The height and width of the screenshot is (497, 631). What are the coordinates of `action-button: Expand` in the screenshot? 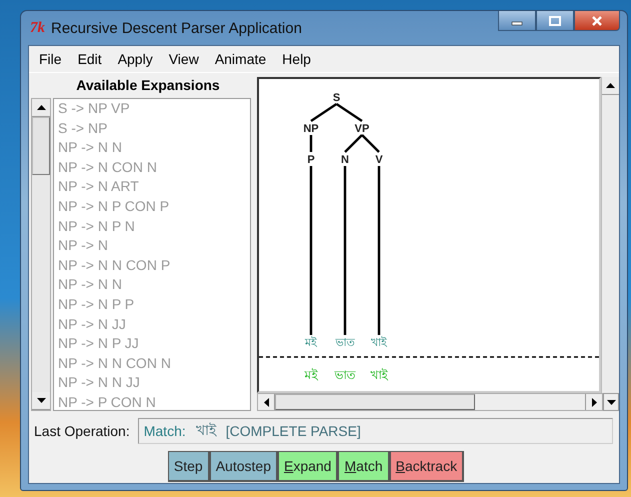 It's located at (308, 466).